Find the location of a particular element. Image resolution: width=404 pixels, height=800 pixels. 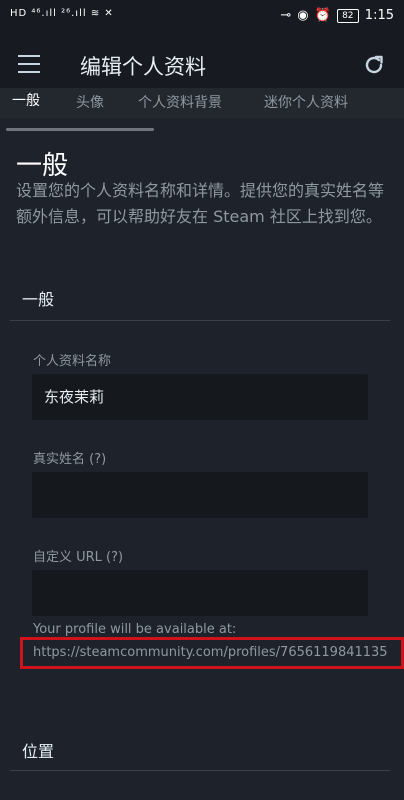

key-icon: ⊸ is located at coordinates (286, 15).